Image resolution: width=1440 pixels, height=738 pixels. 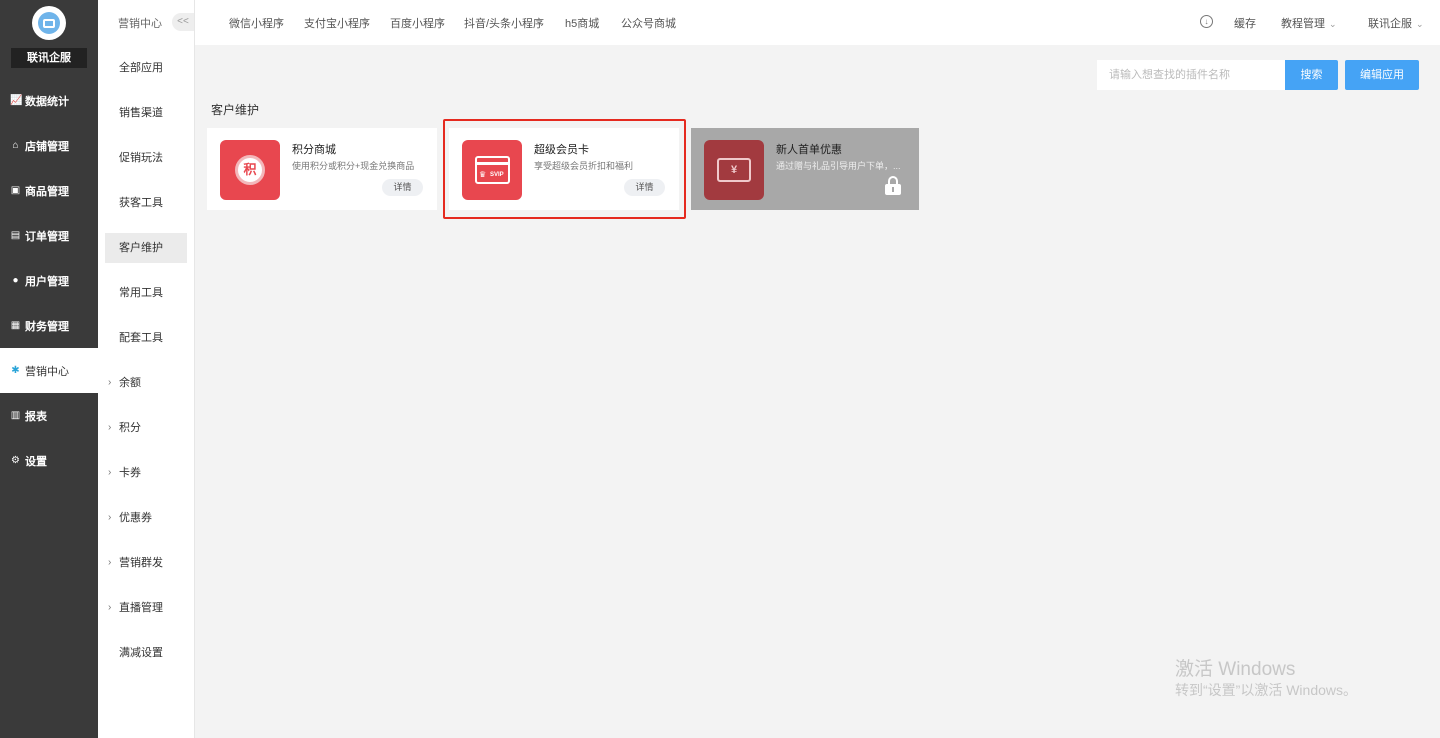 What do you see at coordinates (1191, 75) in the screenshot?
I see `plugin-search-input: 请输入想查找的插件名称` at bounding box center [1191, 75].